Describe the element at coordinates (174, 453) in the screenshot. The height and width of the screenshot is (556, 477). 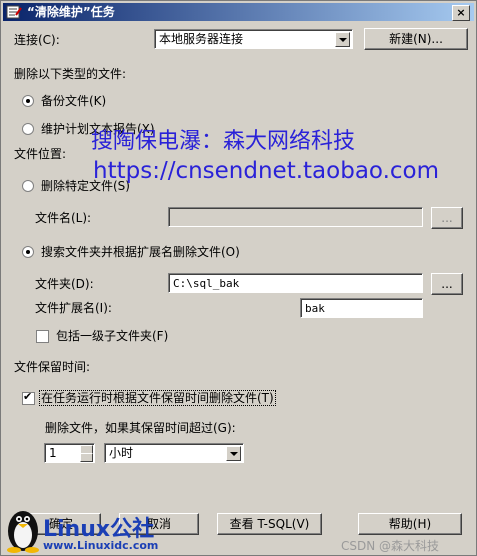
I see `retention-unit-select: 小时` at that location.